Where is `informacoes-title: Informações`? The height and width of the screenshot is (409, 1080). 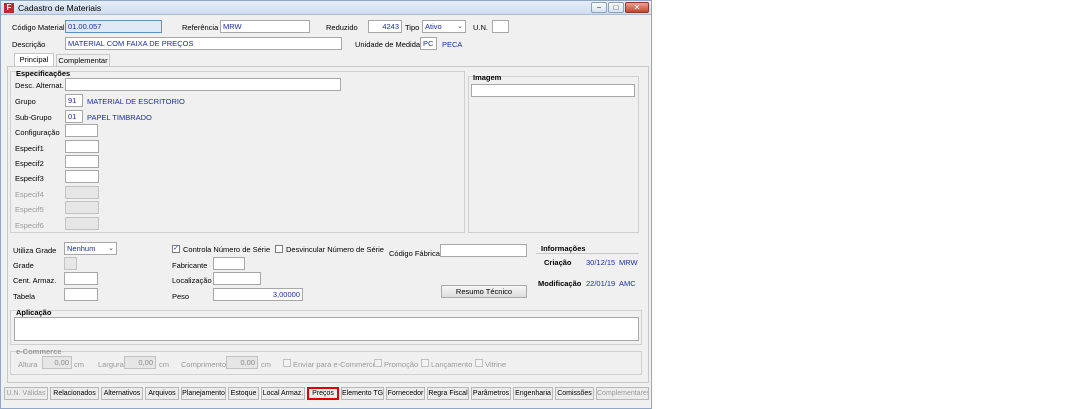
informacoes-title: Informações is located at coordinates (563, 248).